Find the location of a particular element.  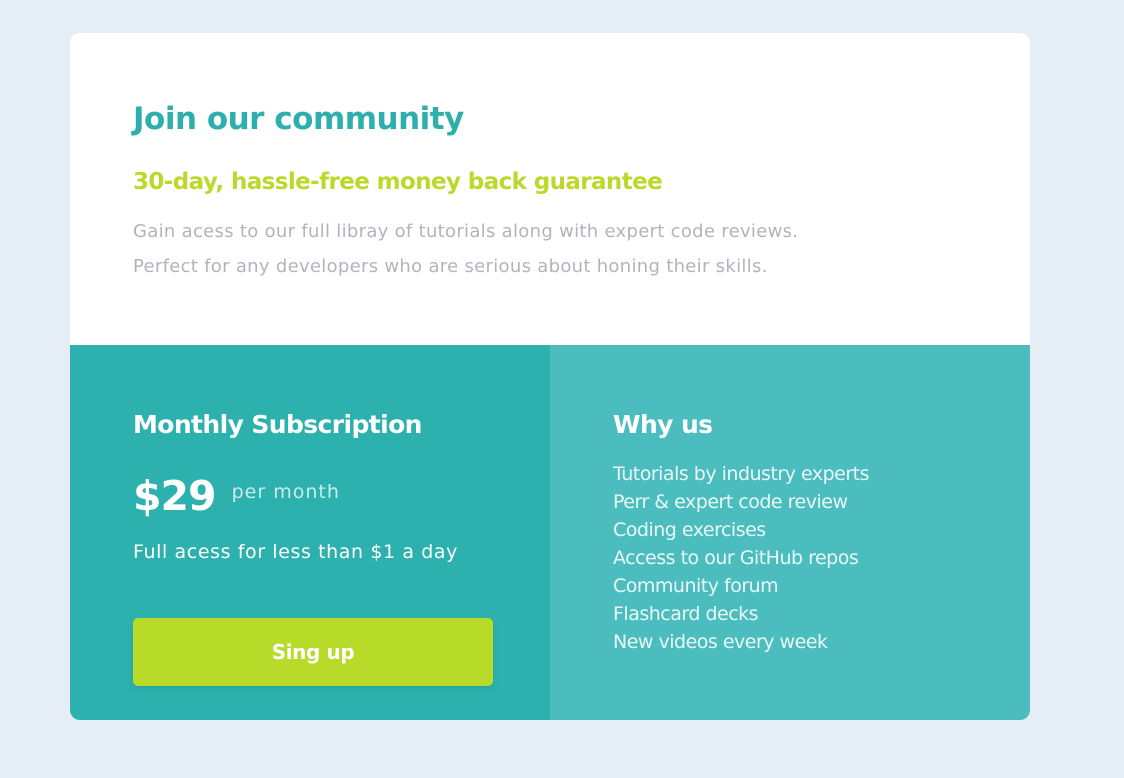

sign-up-button: Sing up is located at coordinates (313, 652).